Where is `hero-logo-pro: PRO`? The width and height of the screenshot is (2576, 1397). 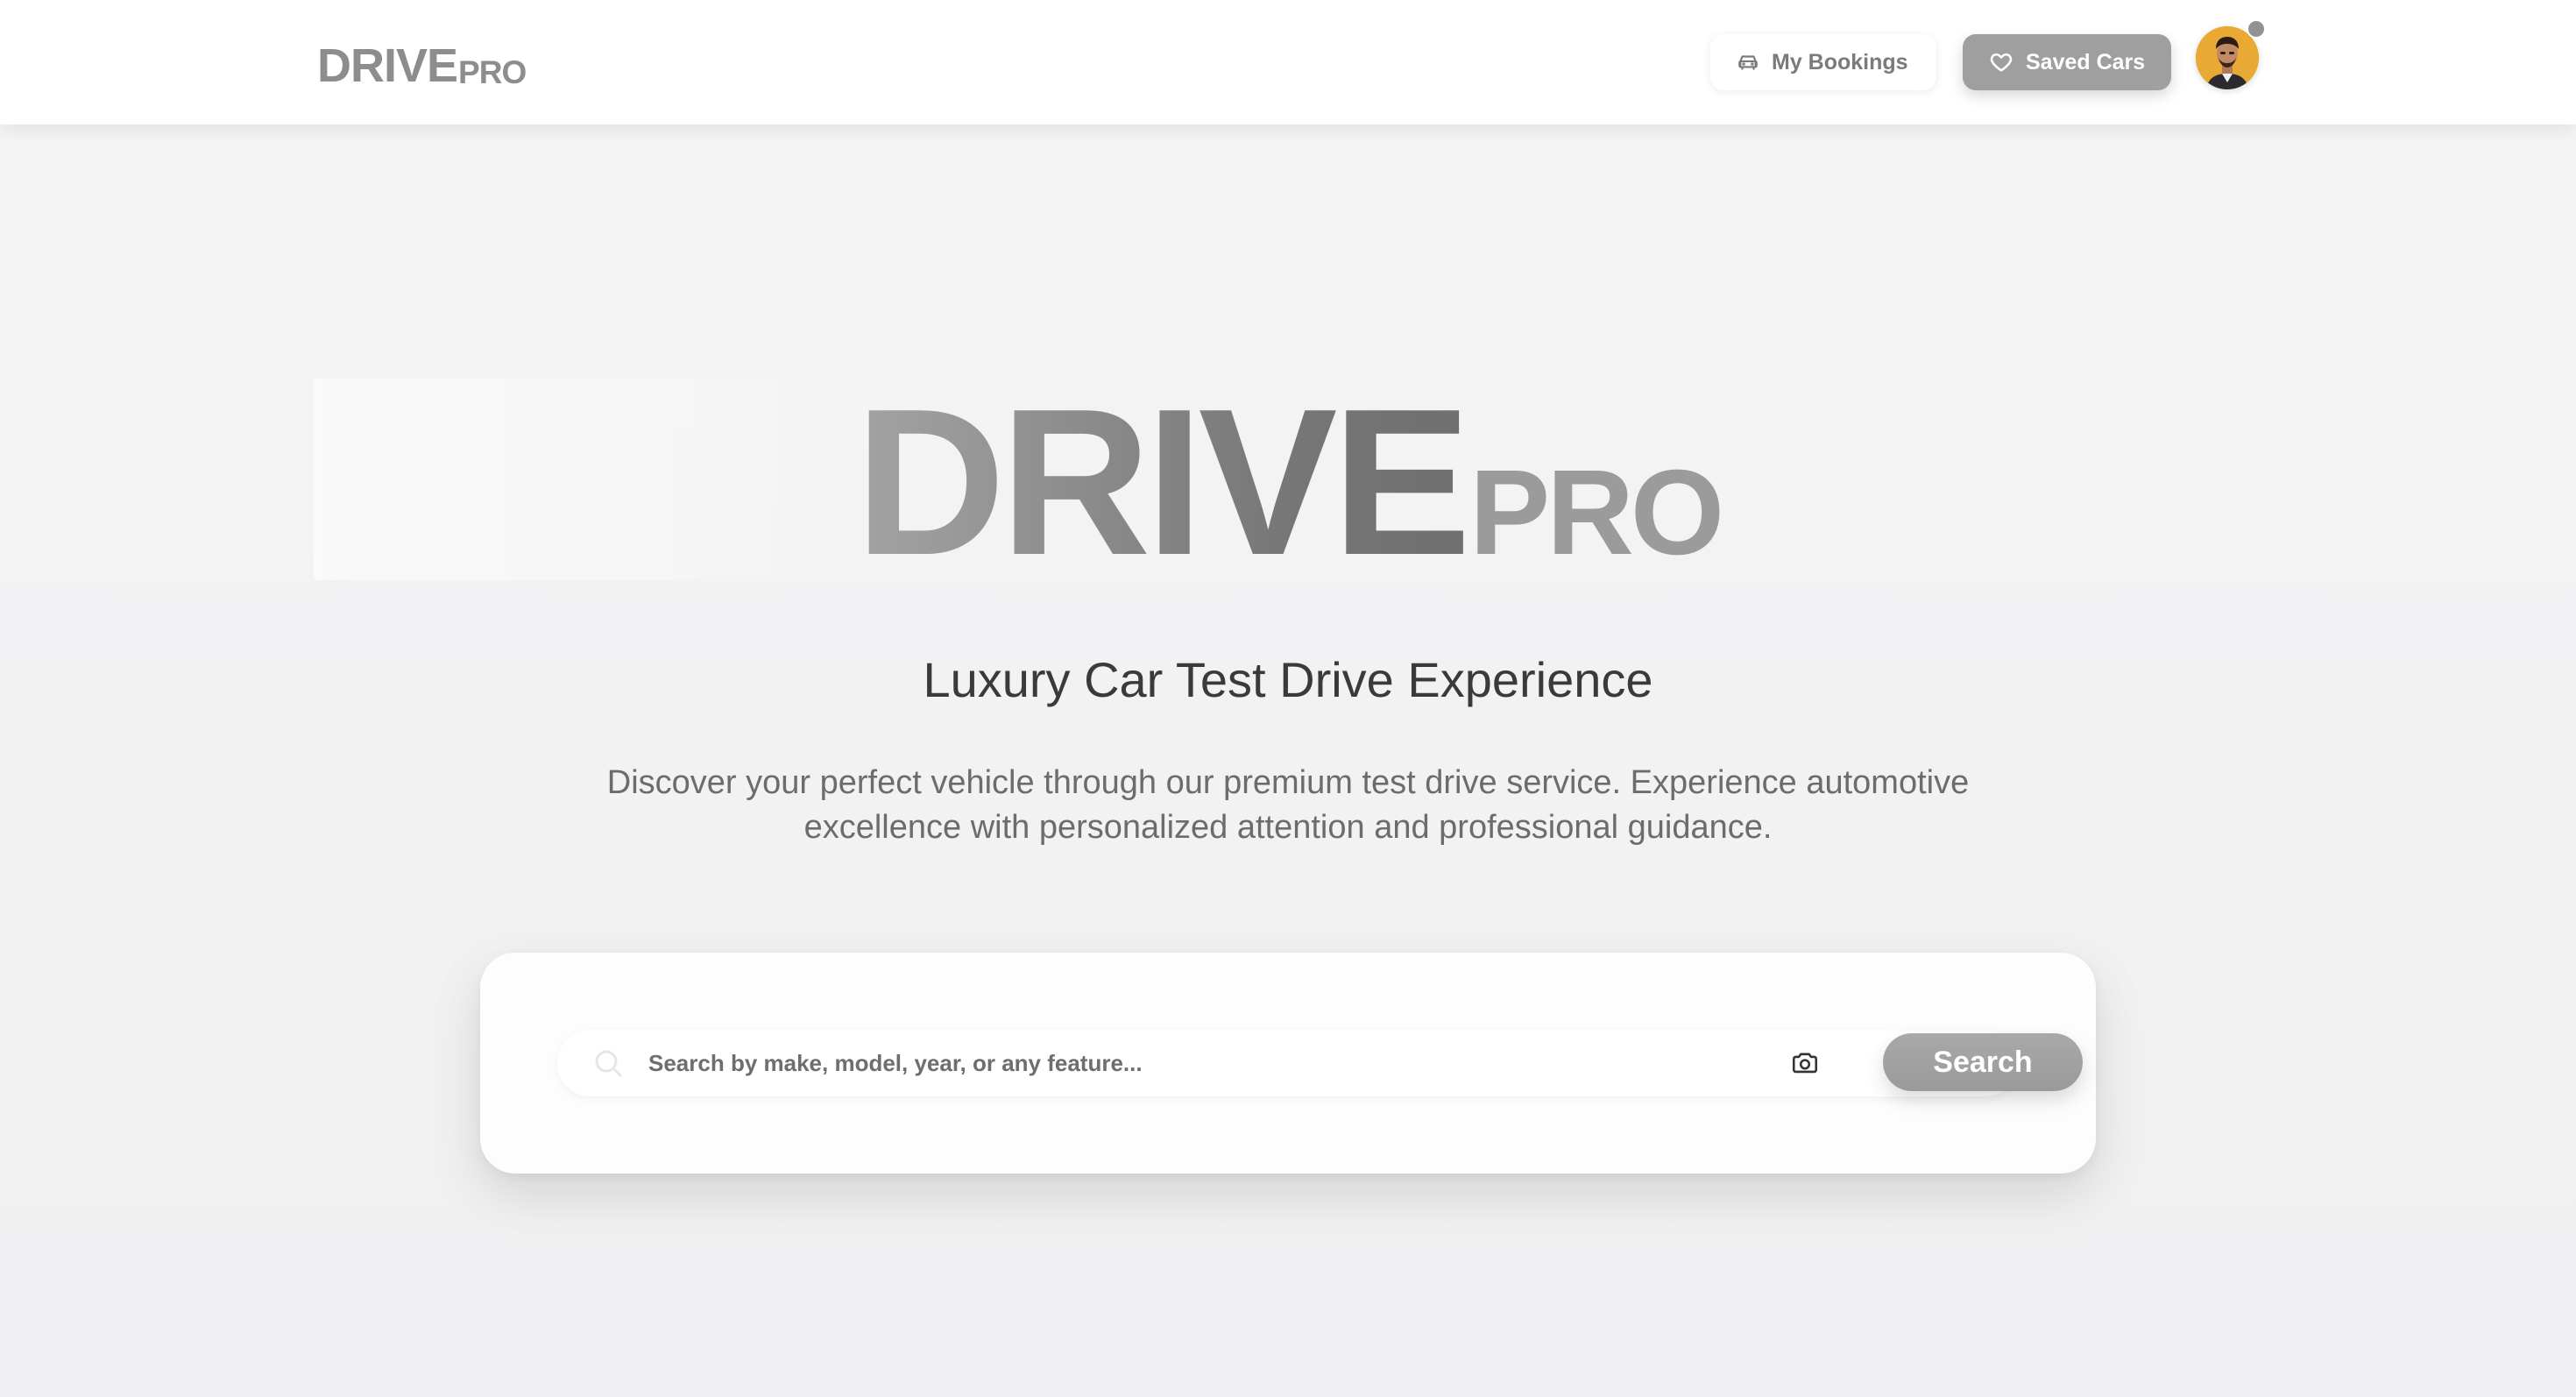 hero-logo-pro: PRO is located at coordinates (1596, 513).